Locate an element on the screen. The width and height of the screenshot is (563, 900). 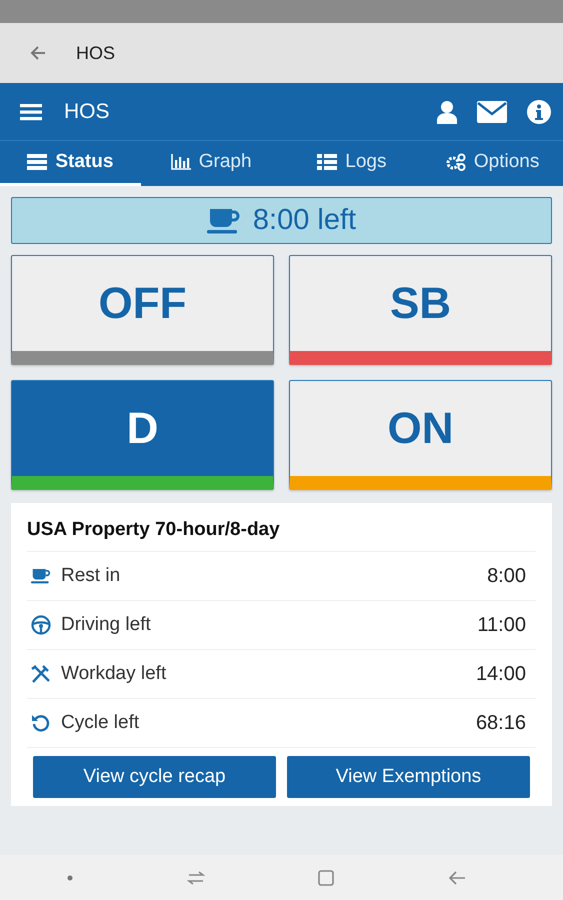
tab: Options is located at coordinates (492, 163).